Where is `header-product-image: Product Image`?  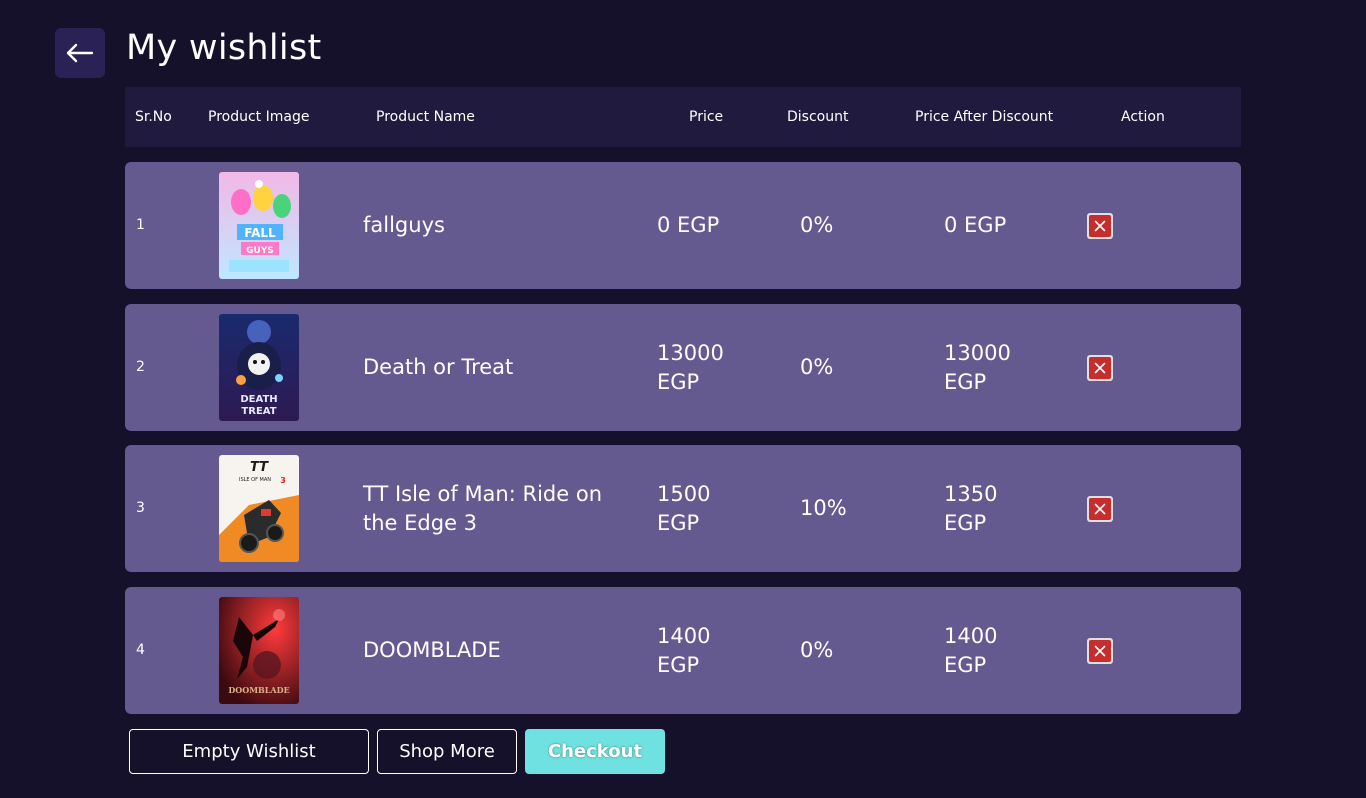
header-product-image: Product Image is located at coordinates (259, 117).